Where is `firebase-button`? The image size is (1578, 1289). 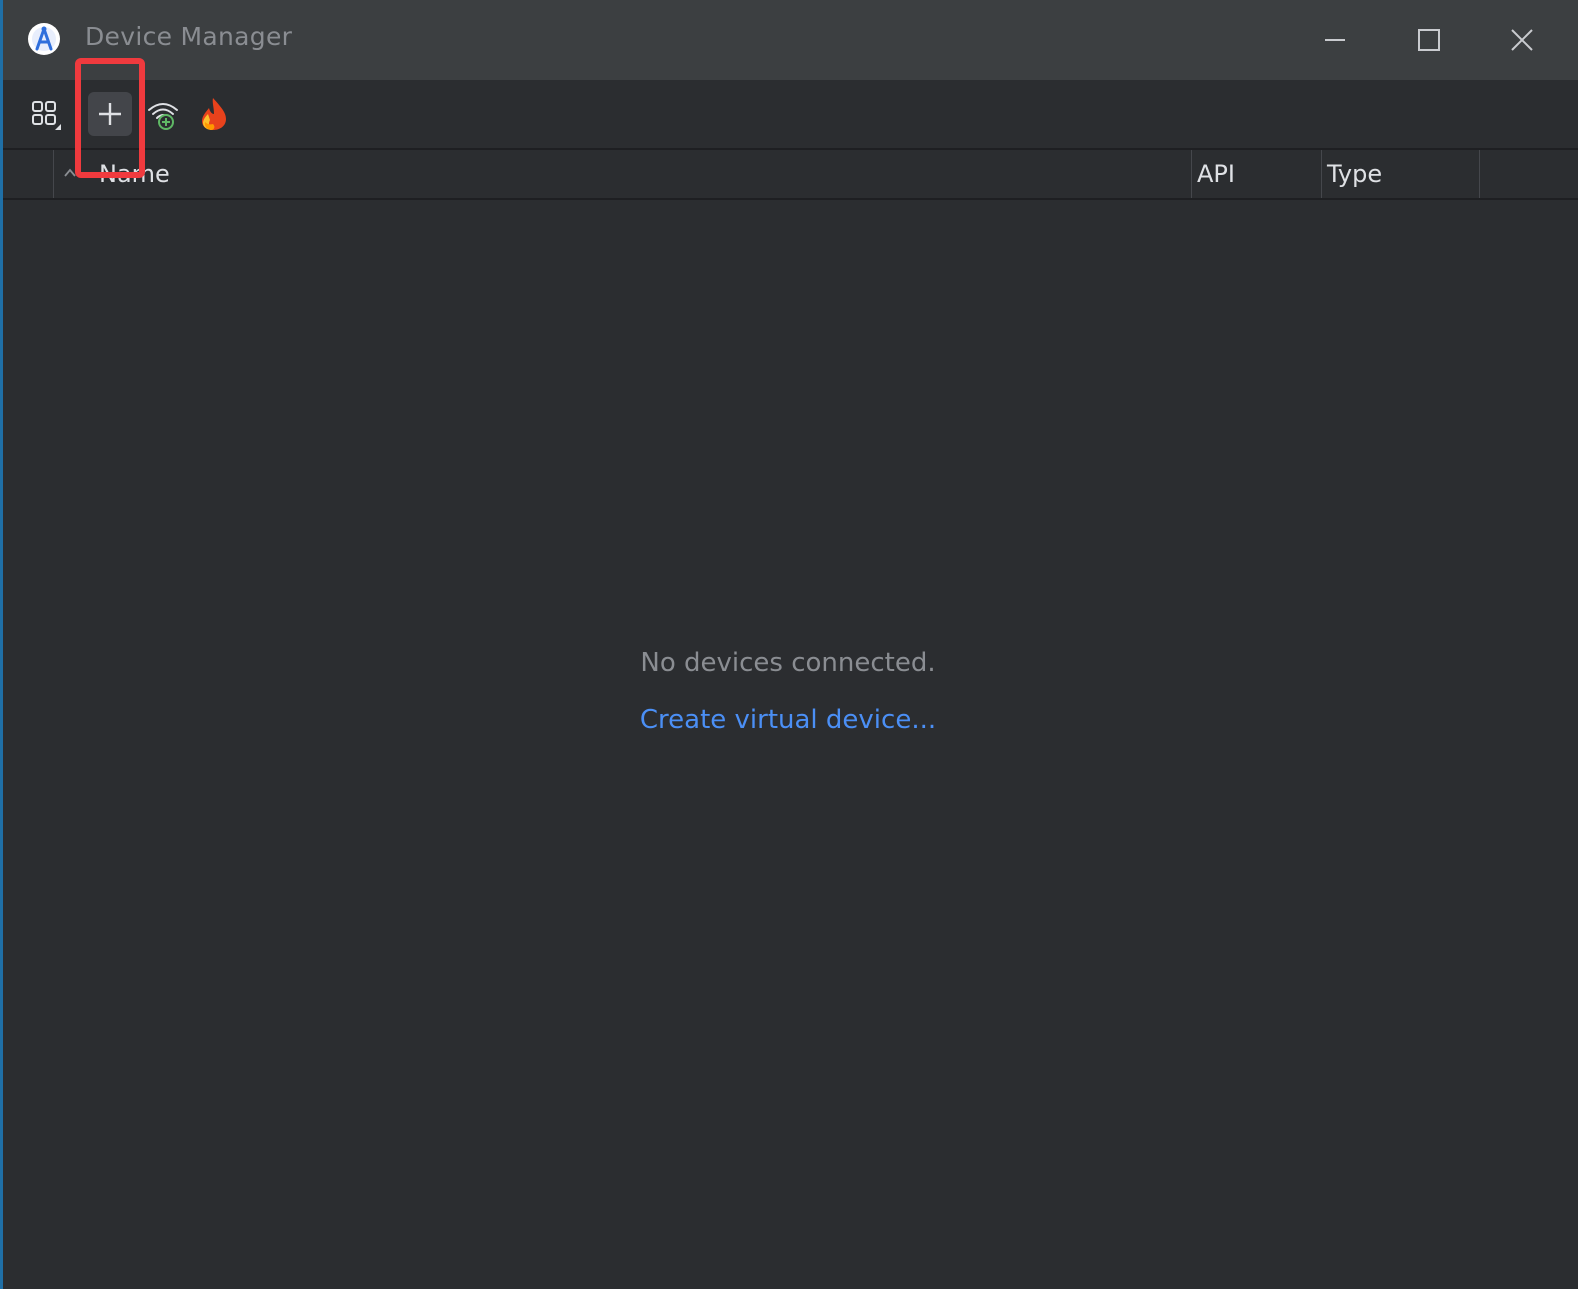 firebase-button is located at coordinates (213, 114).